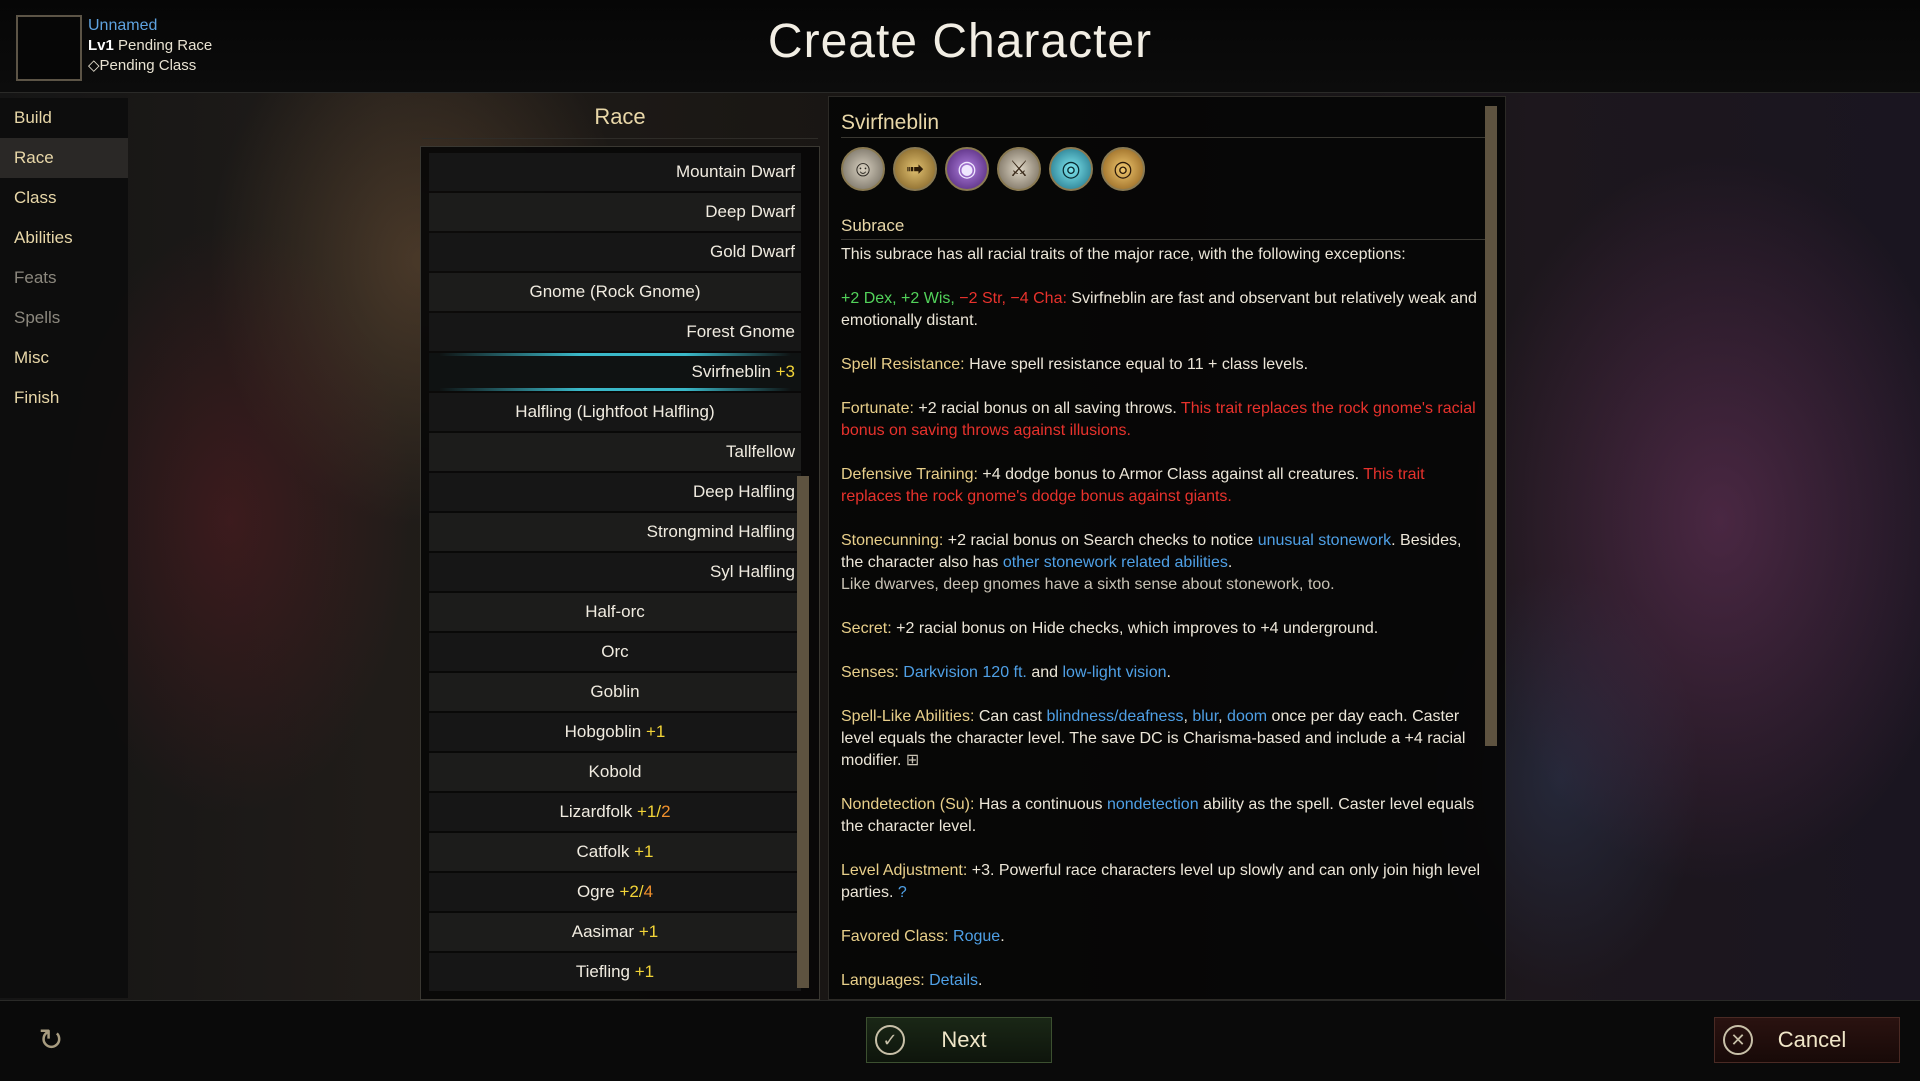  I want to click on link-stonework-abilities: other stonework related abilities, so click(1115, 562).